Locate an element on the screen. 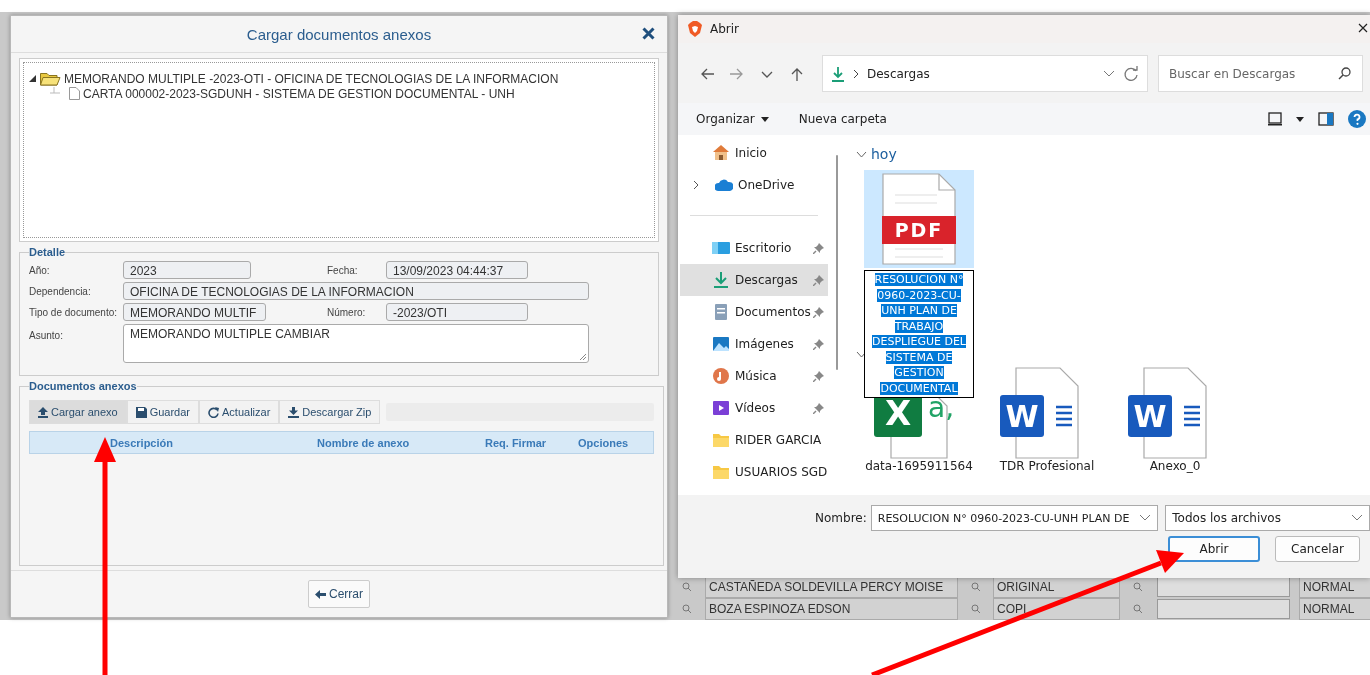 This screenshot has width=1370, height=675. field-label: Año: is located at coordinates (40, 270).